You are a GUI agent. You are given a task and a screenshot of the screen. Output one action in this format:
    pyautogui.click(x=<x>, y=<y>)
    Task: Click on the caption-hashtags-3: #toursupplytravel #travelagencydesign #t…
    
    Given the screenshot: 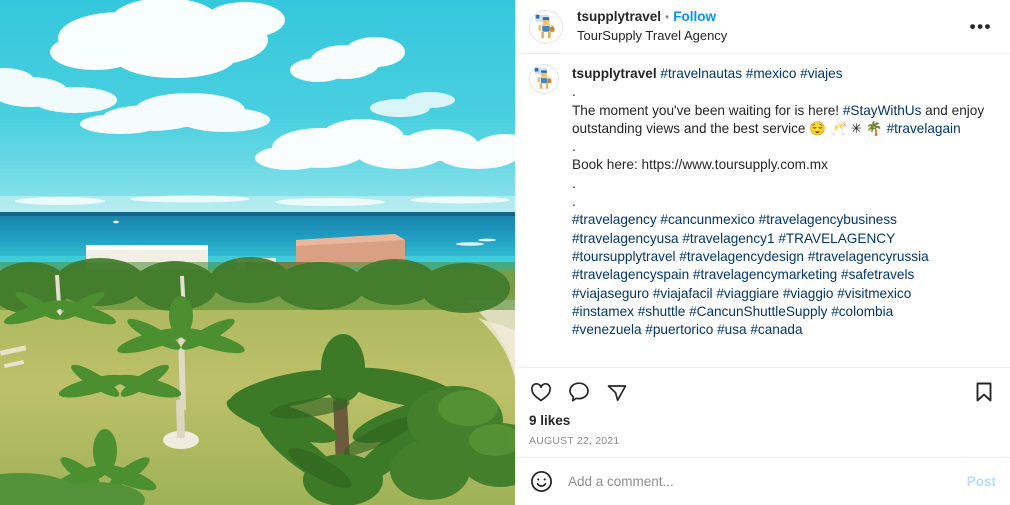 What is the action you would take?
    pyautogui.click(x=750, y=256)
    